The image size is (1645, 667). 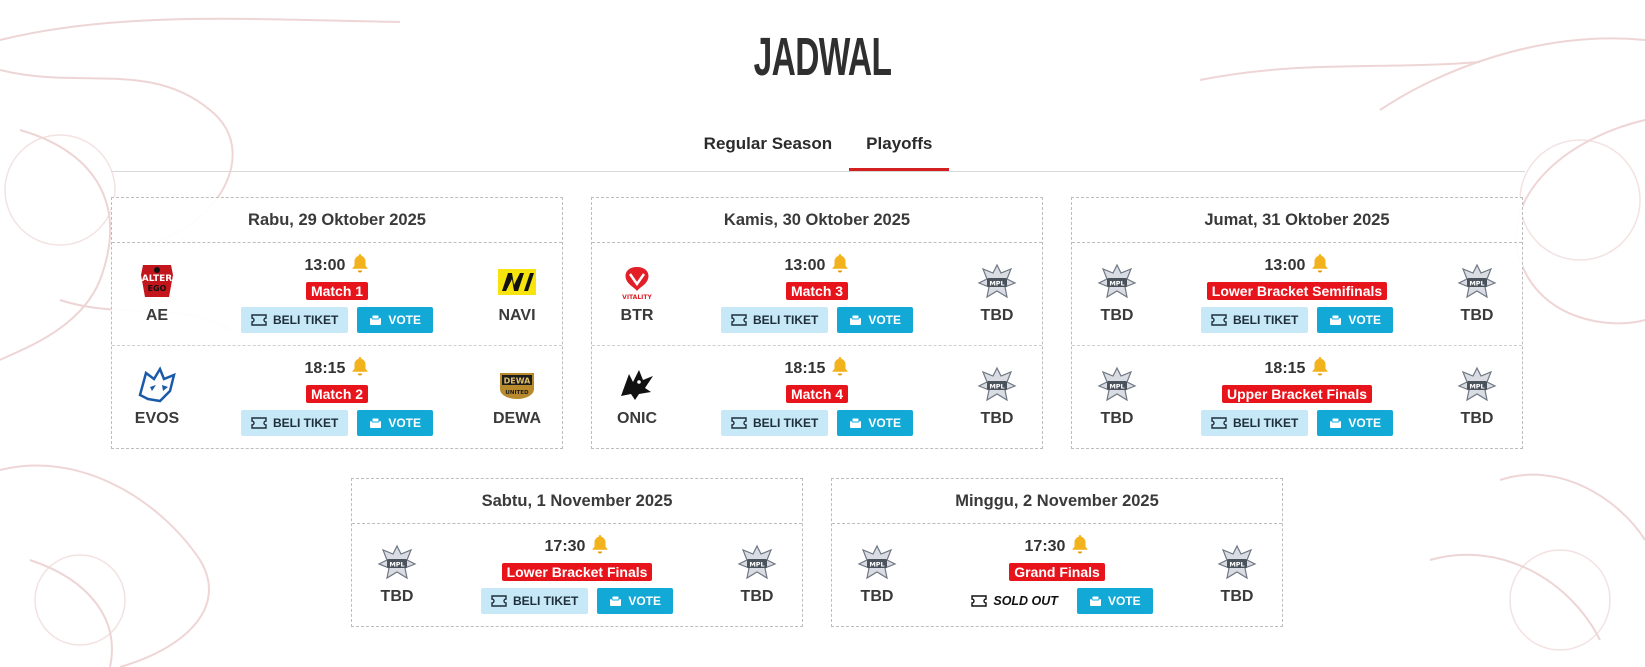 I want to click on tab-regular-season: Regular Season, so click(x=768, y=146).